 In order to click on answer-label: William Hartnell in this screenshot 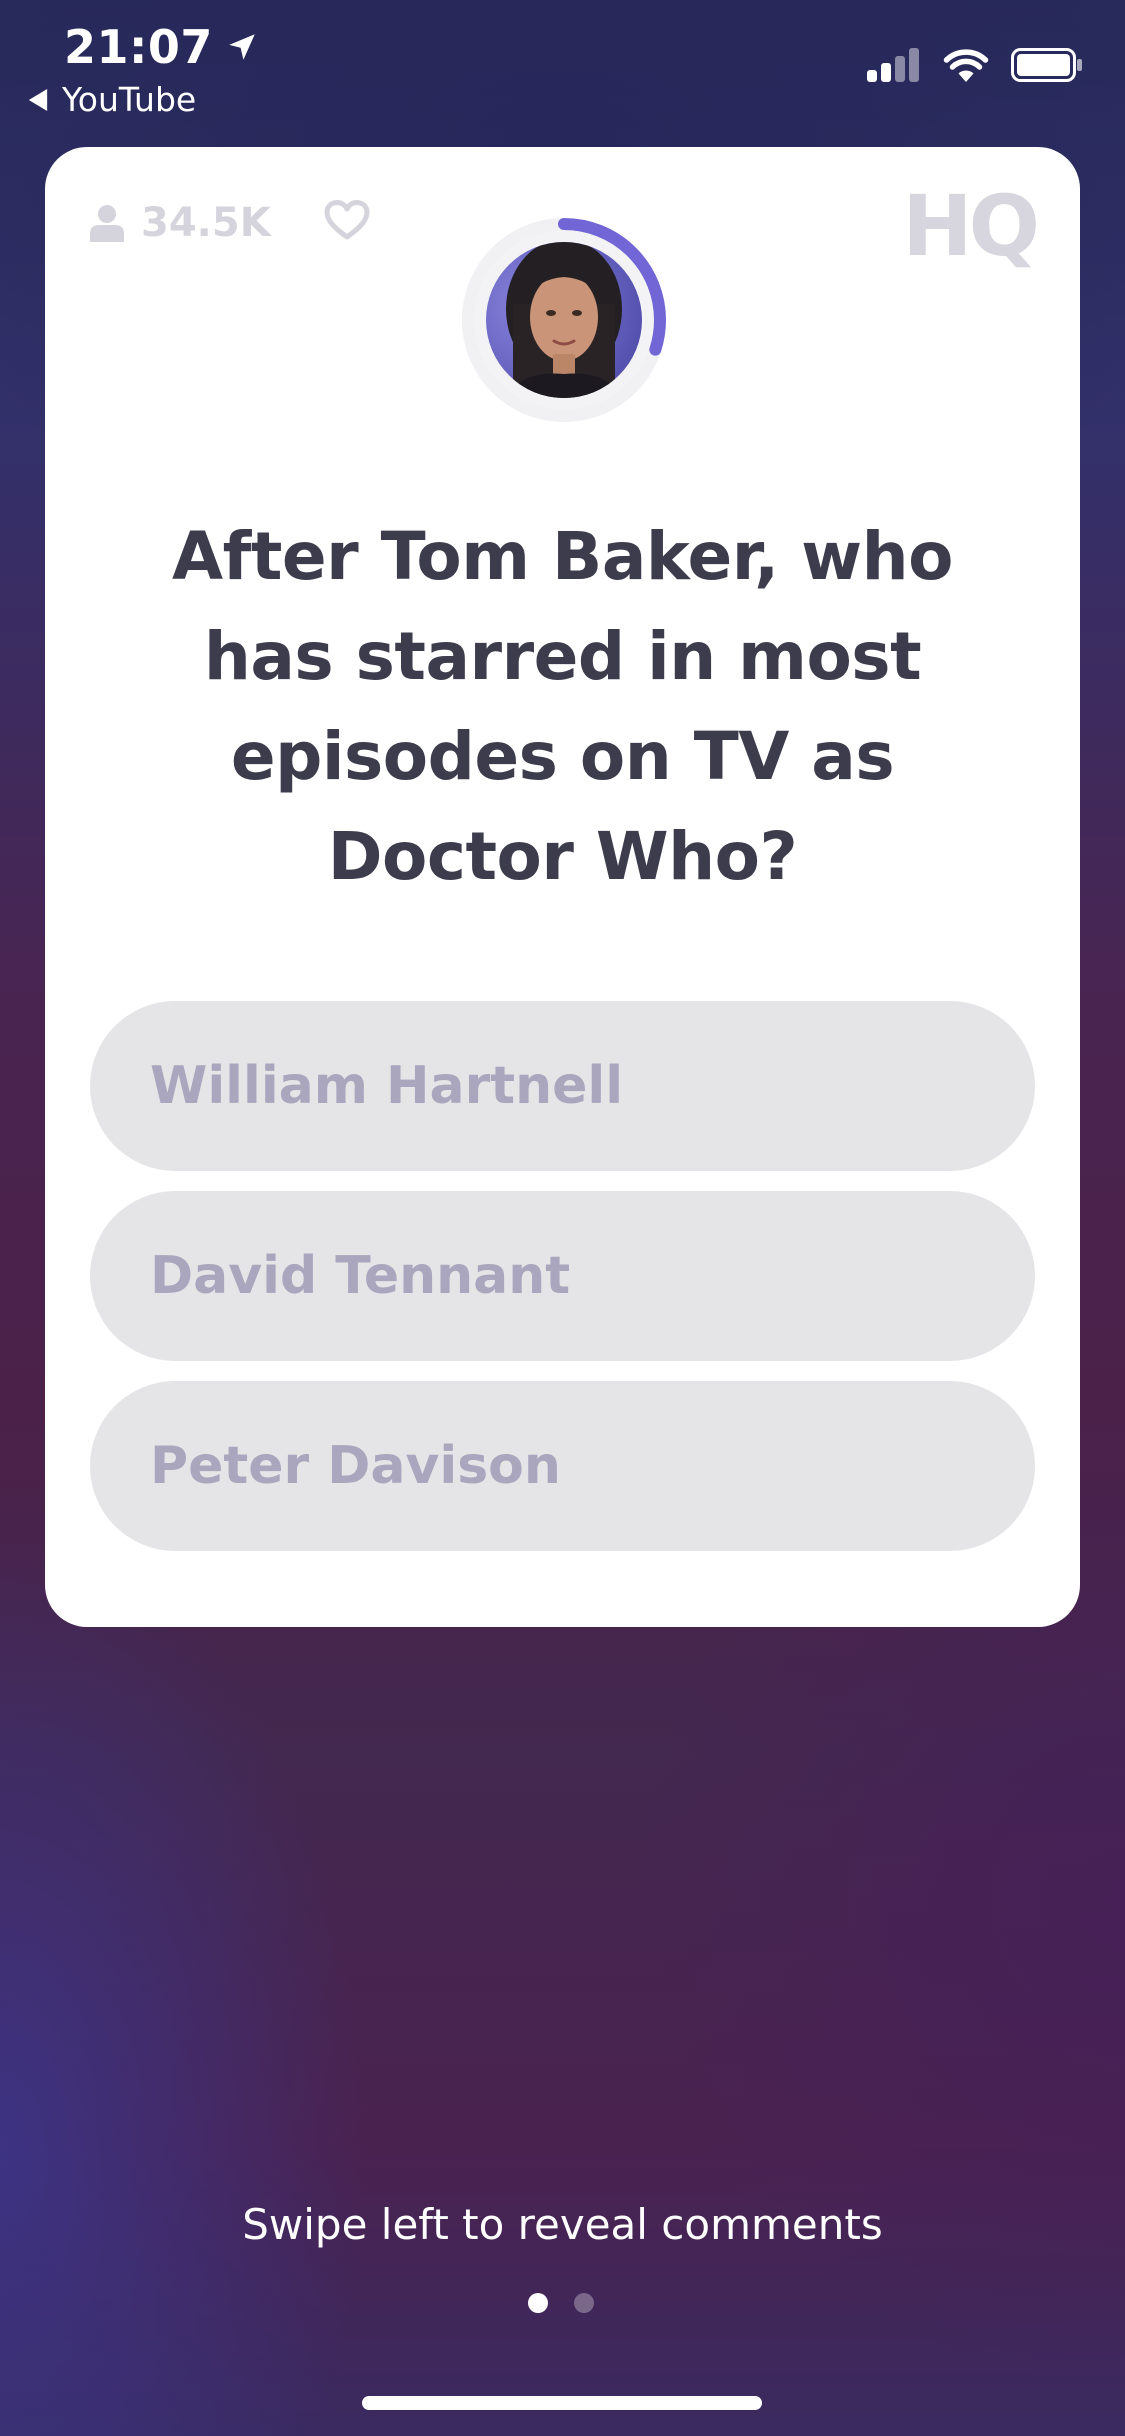, I will do `click(387, 1086)`.